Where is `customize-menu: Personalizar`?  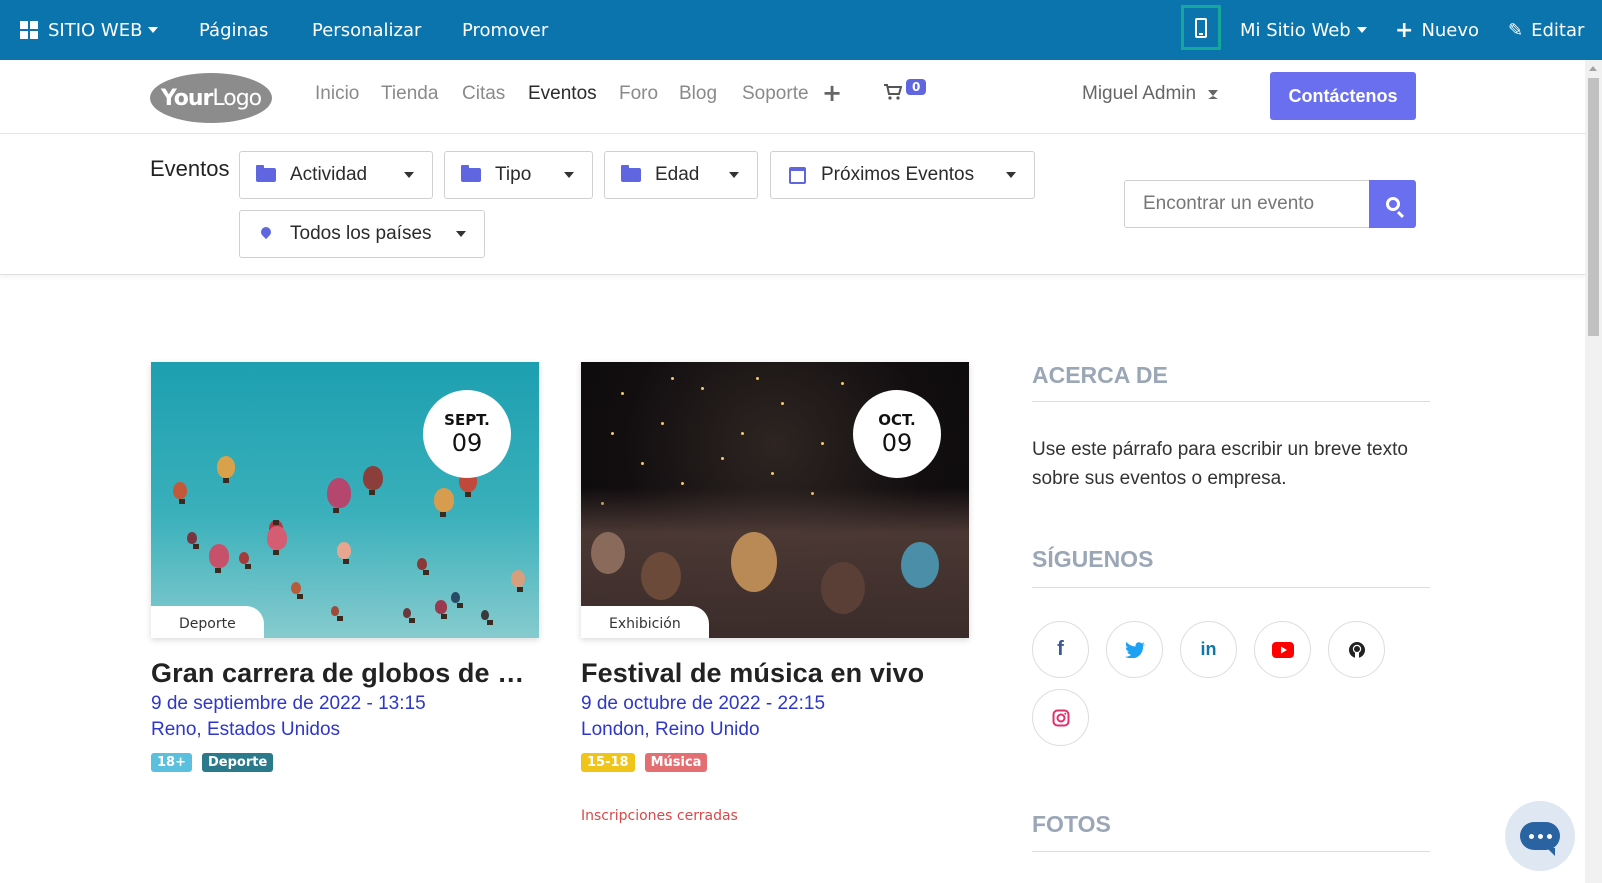 customize-menu: Personalizar is located at coordinates (366, 30).